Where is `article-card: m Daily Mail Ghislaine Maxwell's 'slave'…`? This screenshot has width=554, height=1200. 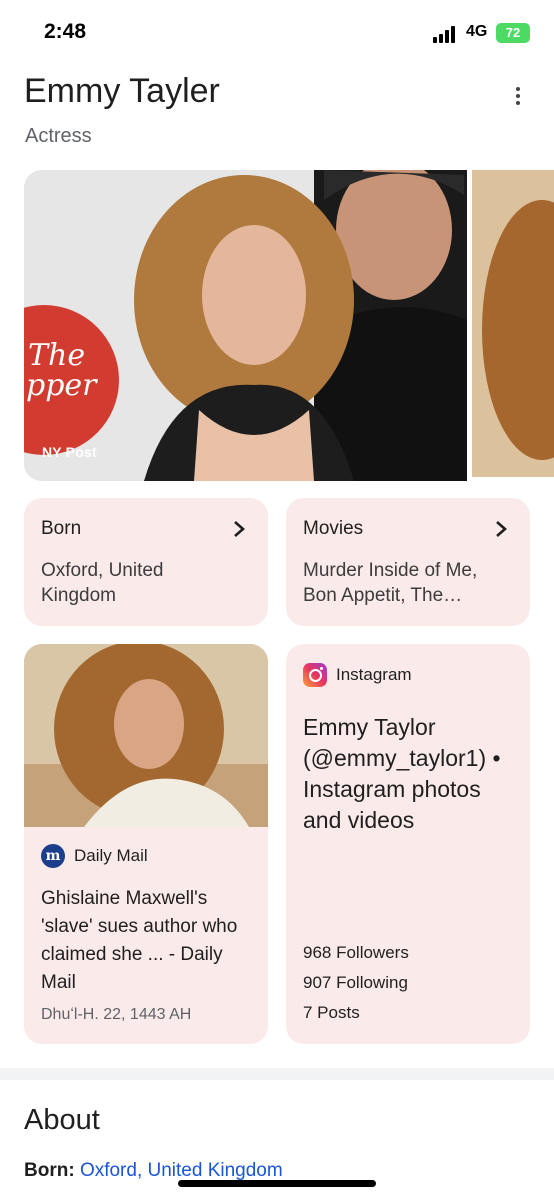 article-card: m Daily Mail Ghislaine Maxwell's 'slave'… is located at coordinates (146, 844).